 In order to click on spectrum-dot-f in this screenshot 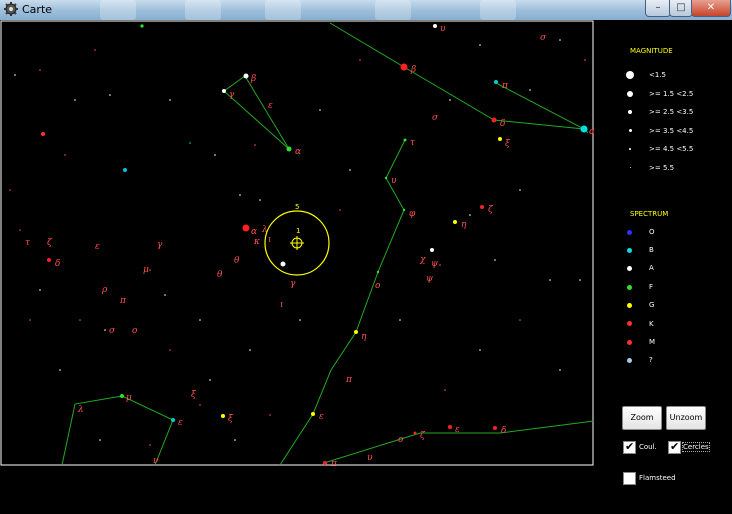, I will do `click(629, 287)`.